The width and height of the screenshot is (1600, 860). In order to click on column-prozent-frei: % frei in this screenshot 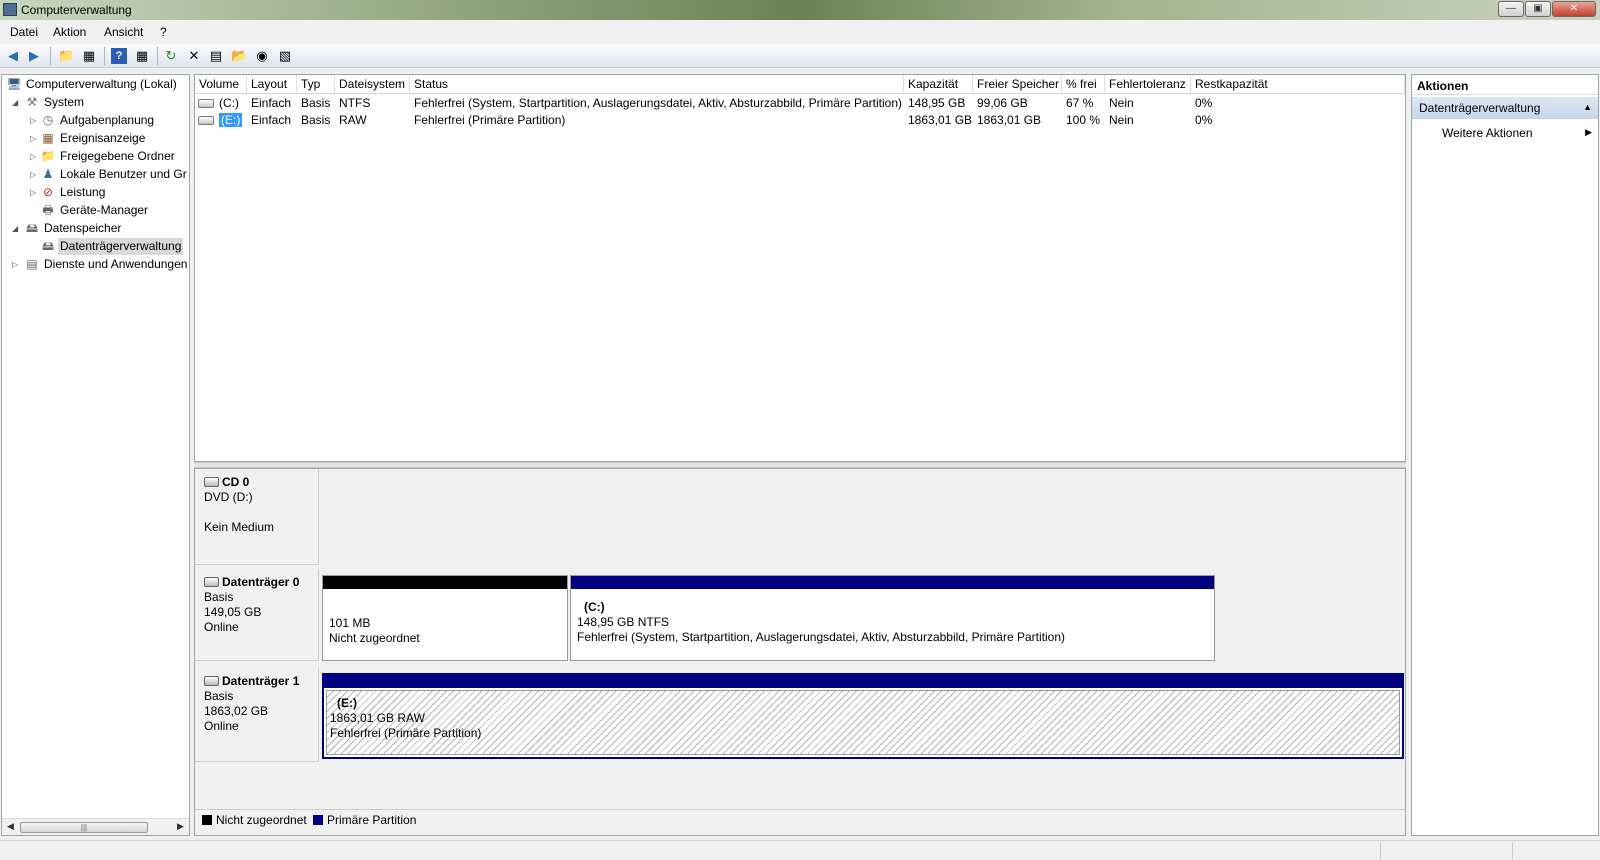, I will do `click(1083, 84)`.